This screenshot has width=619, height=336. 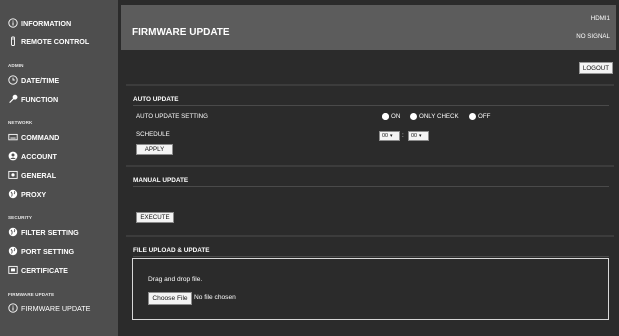 I want to click on radio-label: ON, so click(x=396, y=116).